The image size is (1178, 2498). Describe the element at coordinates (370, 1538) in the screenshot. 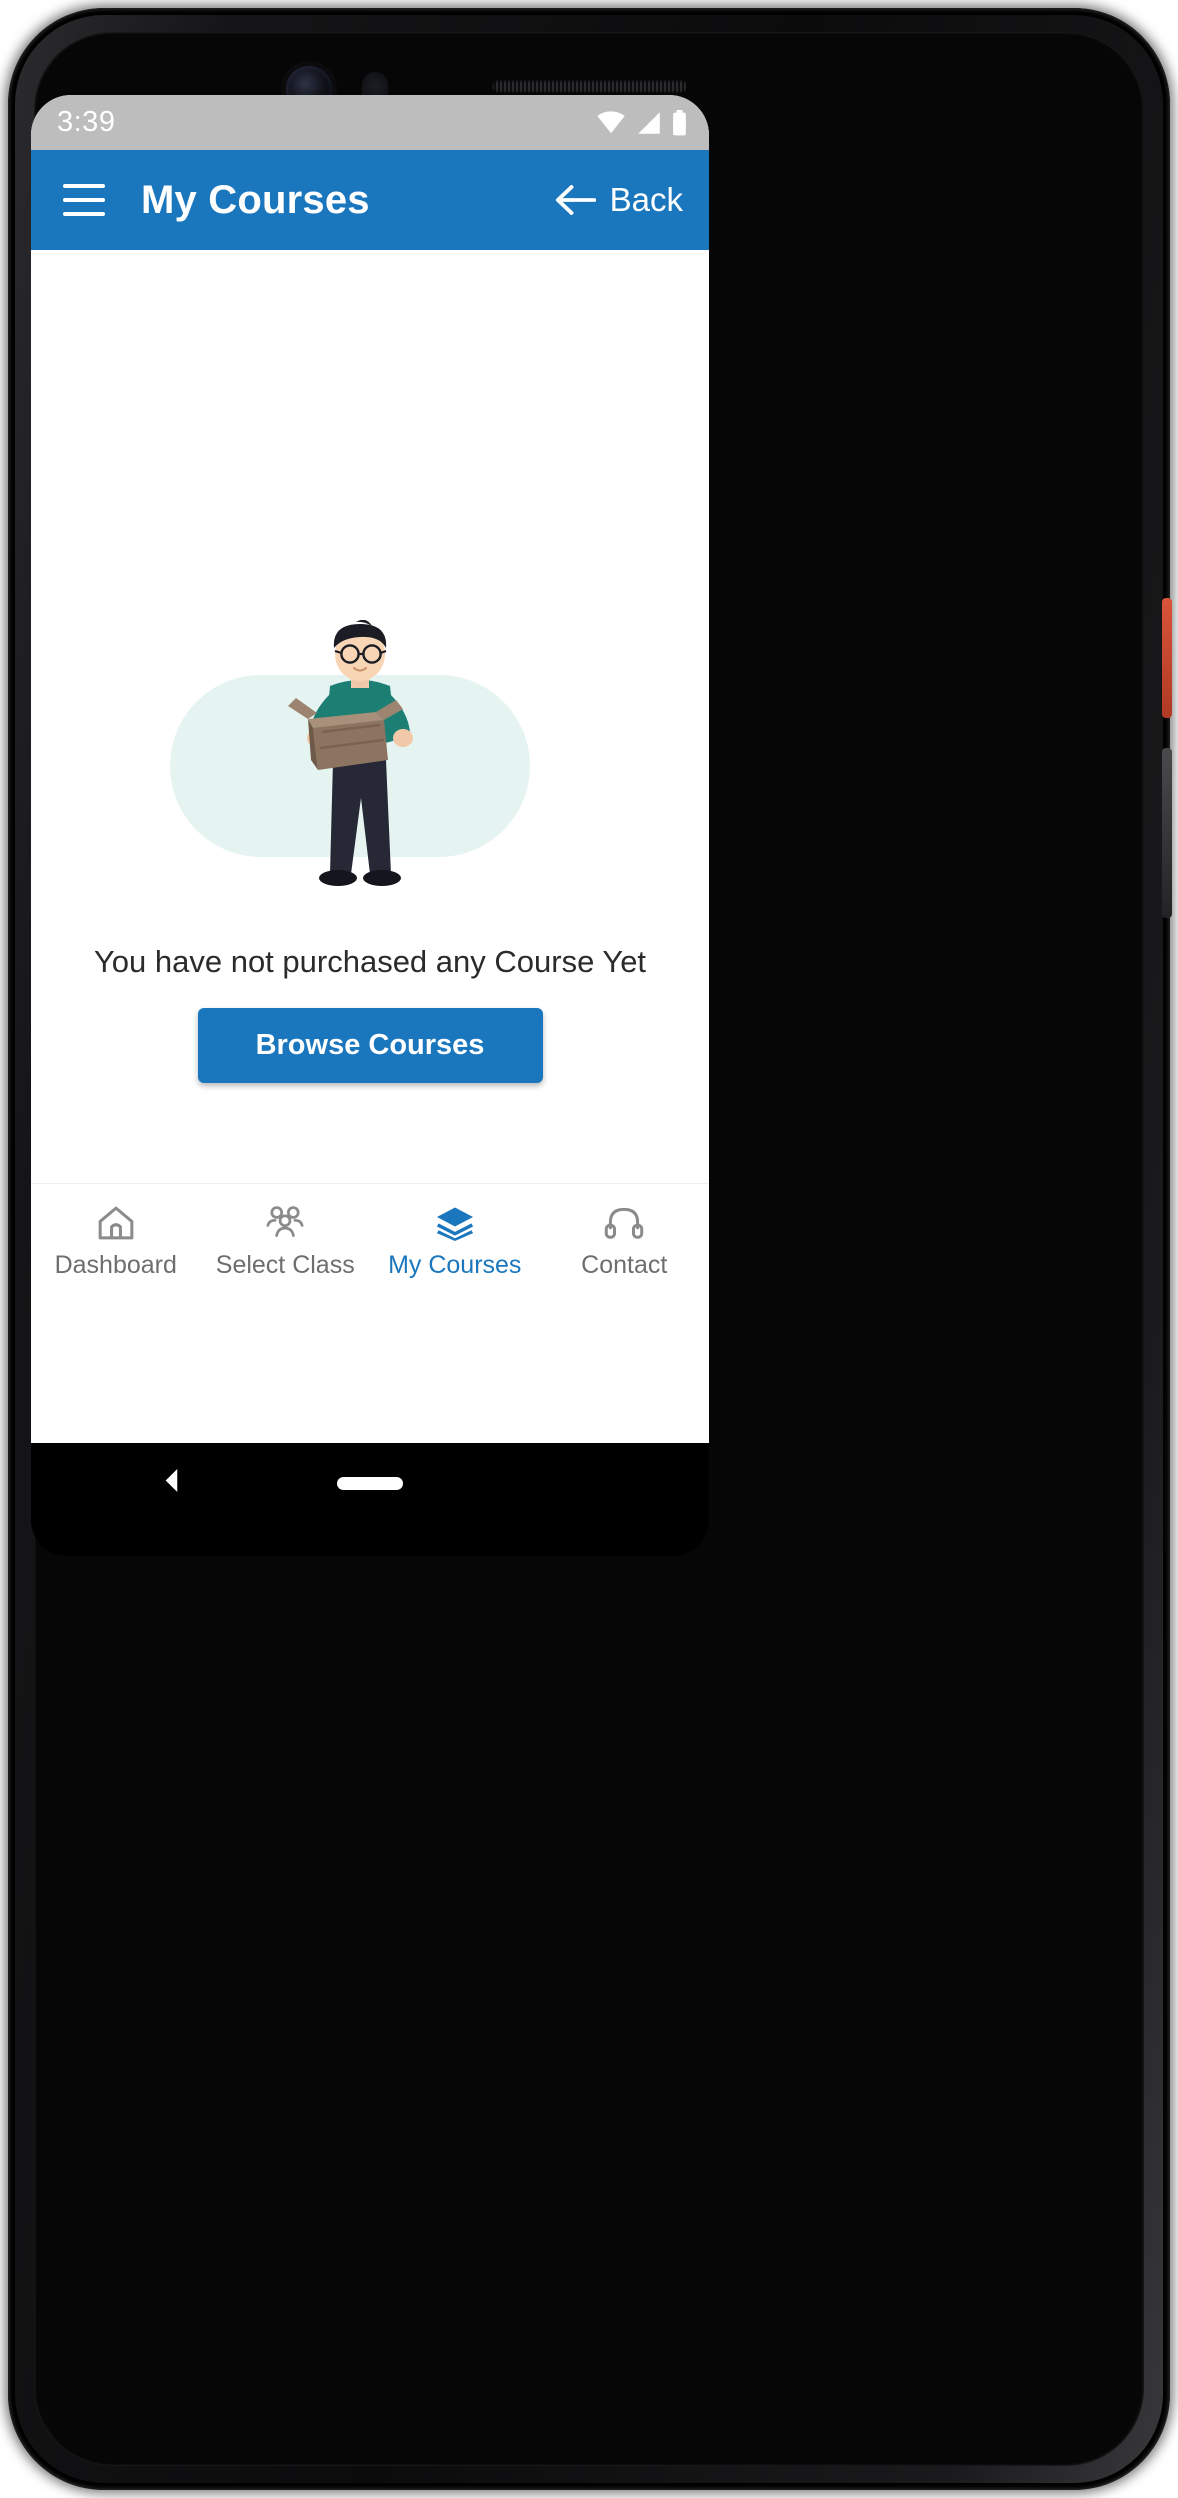

I see `screen-bottom-mask` at that location.